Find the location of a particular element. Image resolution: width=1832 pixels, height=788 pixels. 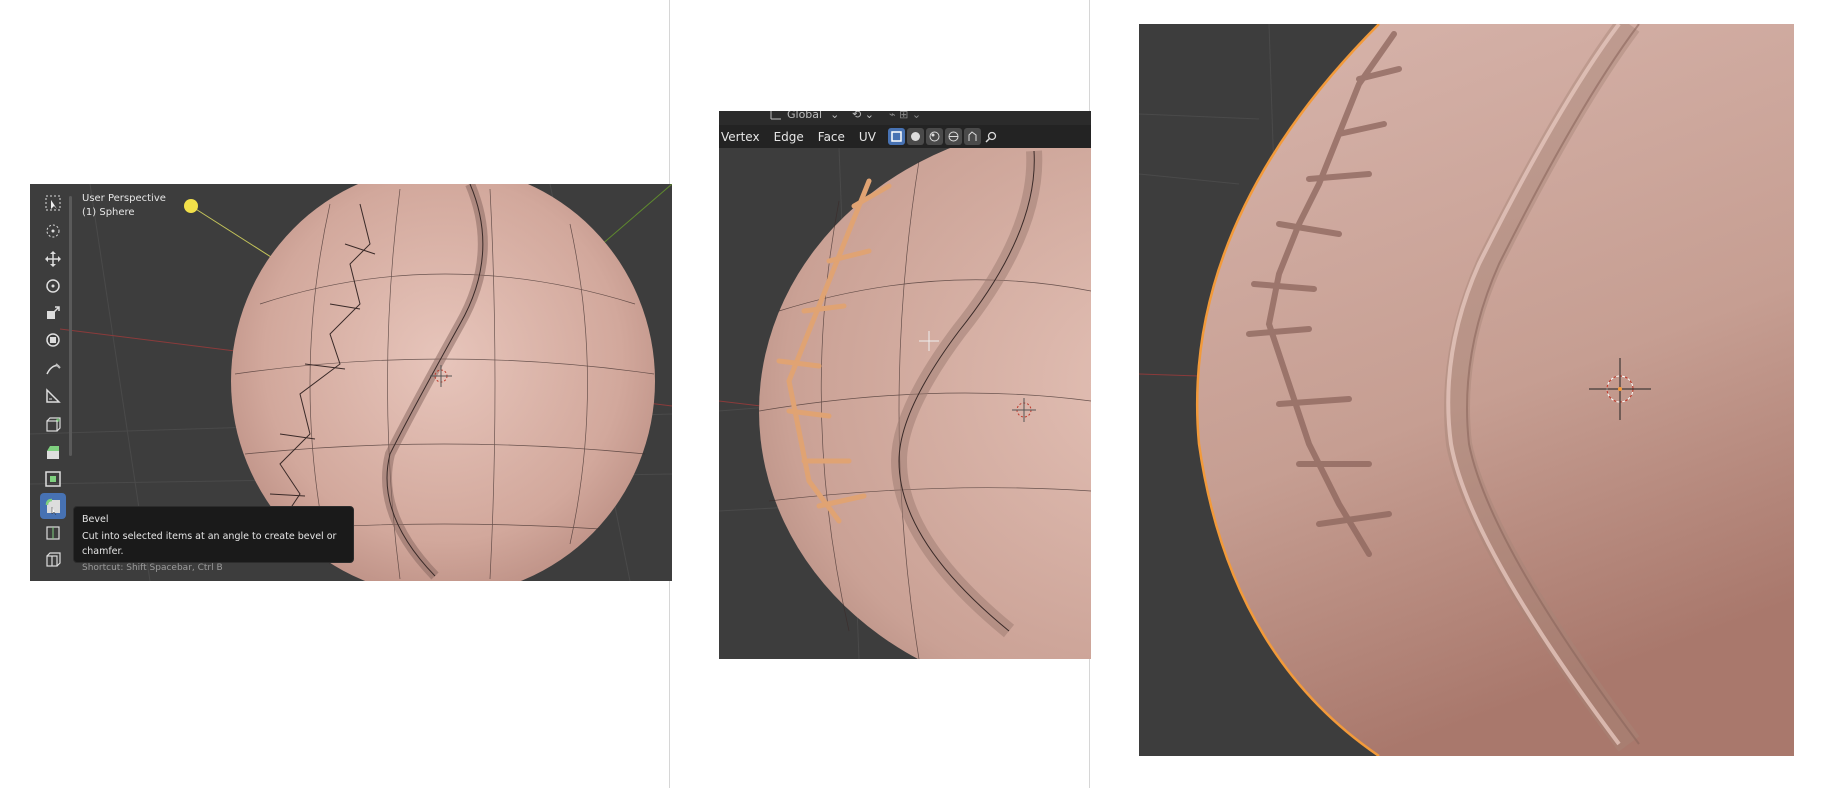

transform-orientation-dropdown: Global ⌄ is located at coordinates (804, 116).